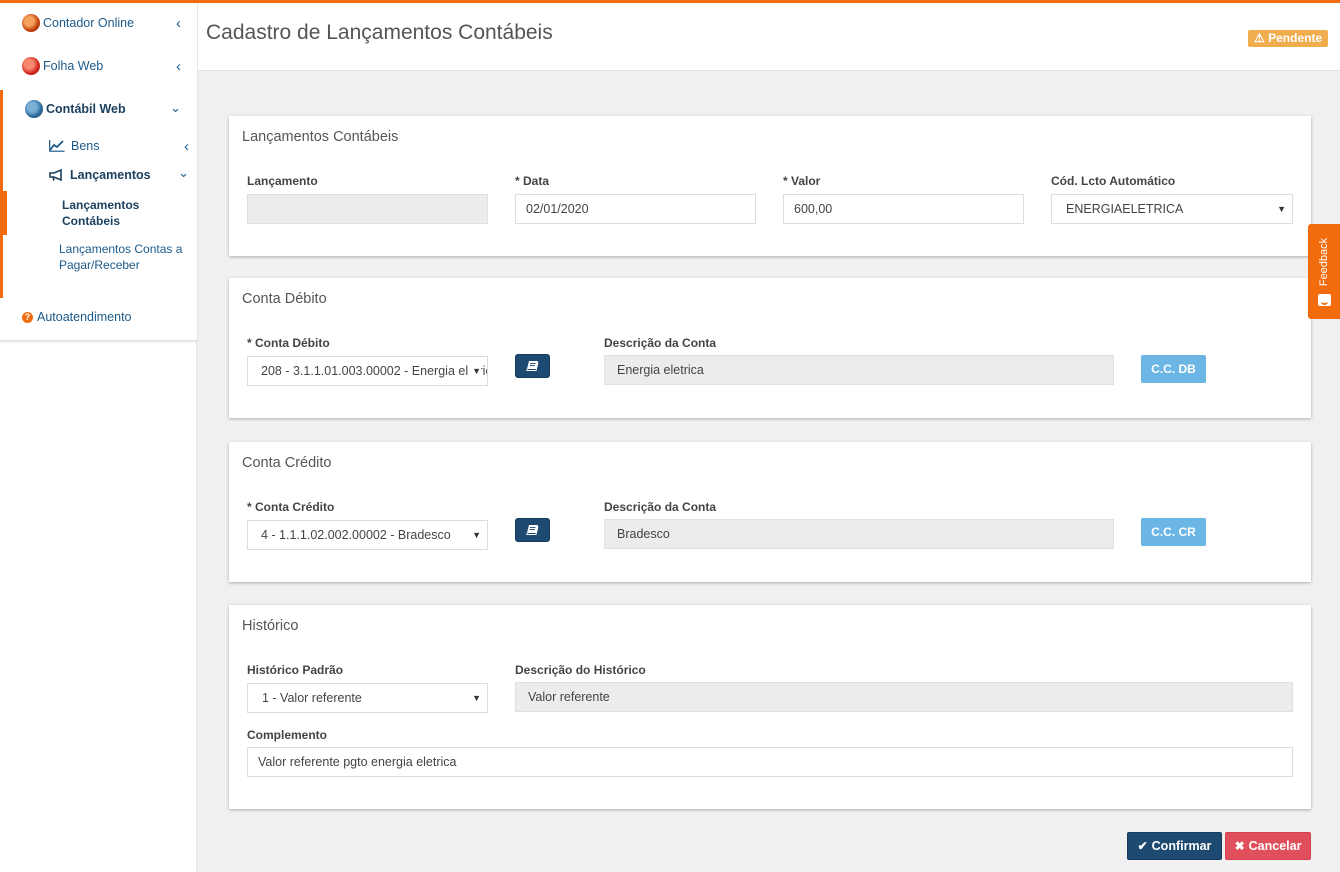 The image size is (1340, 872). Describe the element at coordinates (287, 463) in the screenshot. I see `card-title: Conta Crédito` at that location.